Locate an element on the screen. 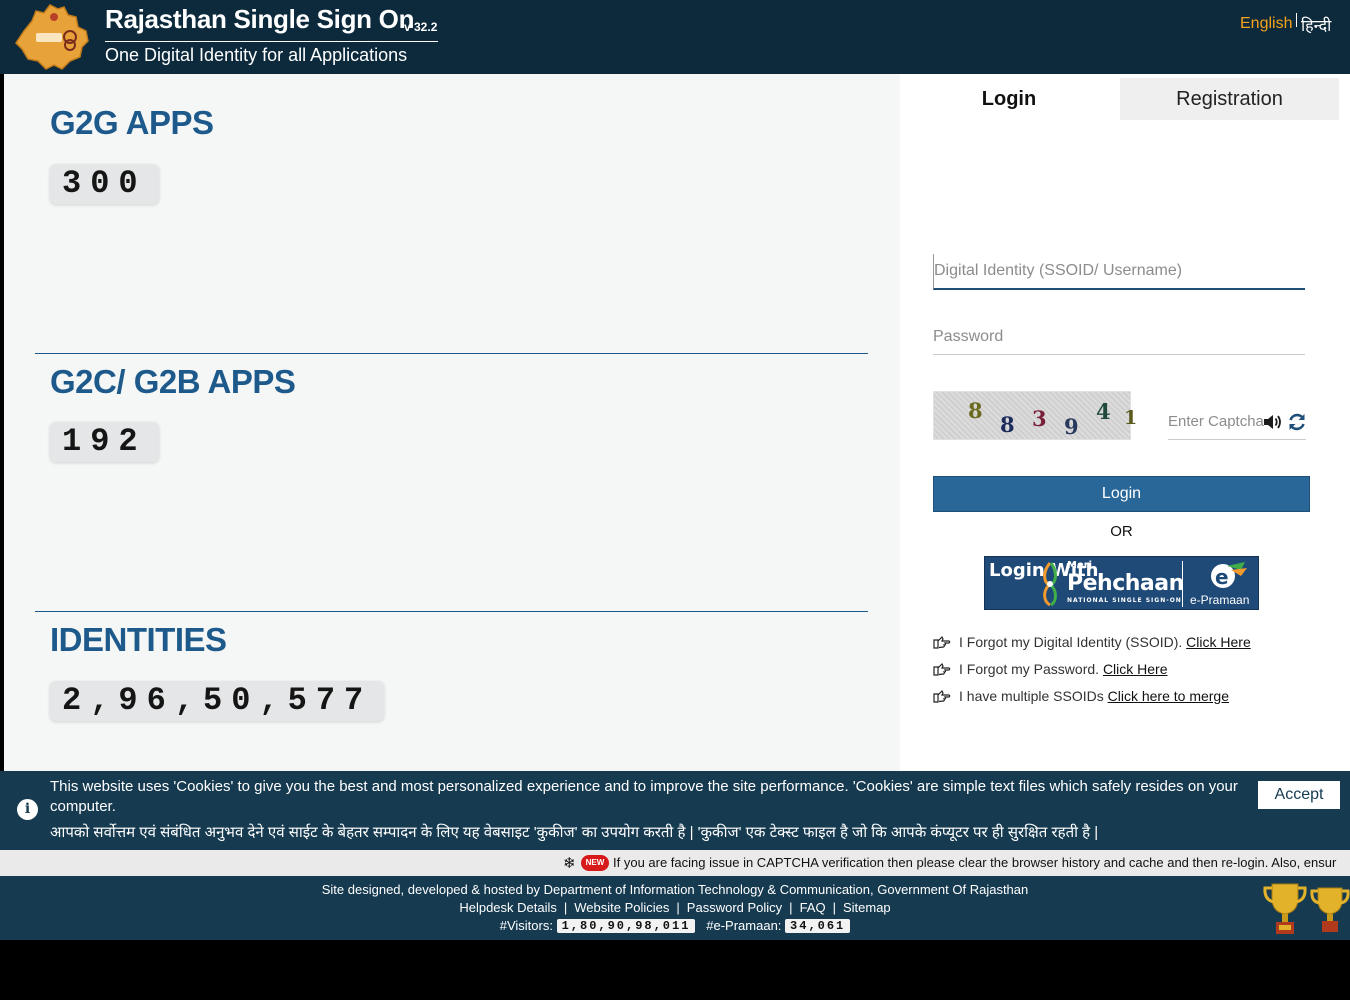 This screenshot has height=1000, width=1350. title-underline is located at coordinates (271, 41).